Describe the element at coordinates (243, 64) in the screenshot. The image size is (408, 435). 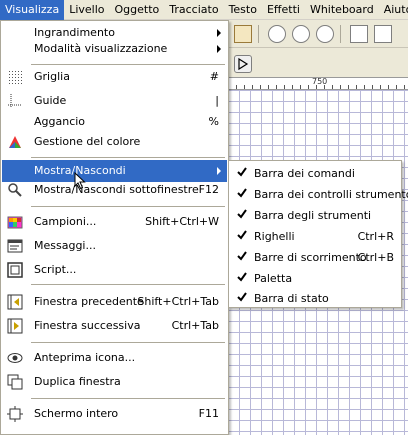
I see `node-tool-icon` at that location.